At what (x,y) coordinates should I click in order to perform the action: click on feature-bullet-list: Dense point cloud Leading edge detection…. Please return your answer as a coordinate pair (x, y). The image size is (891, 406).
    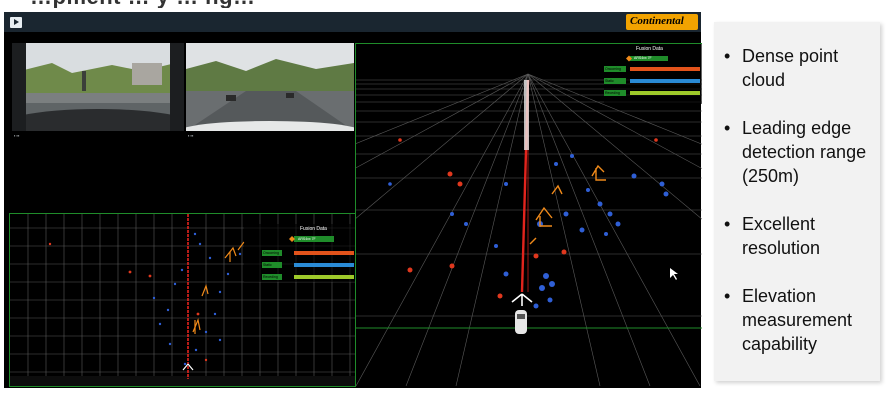
    Looking at the image, I should click on (799, 212).